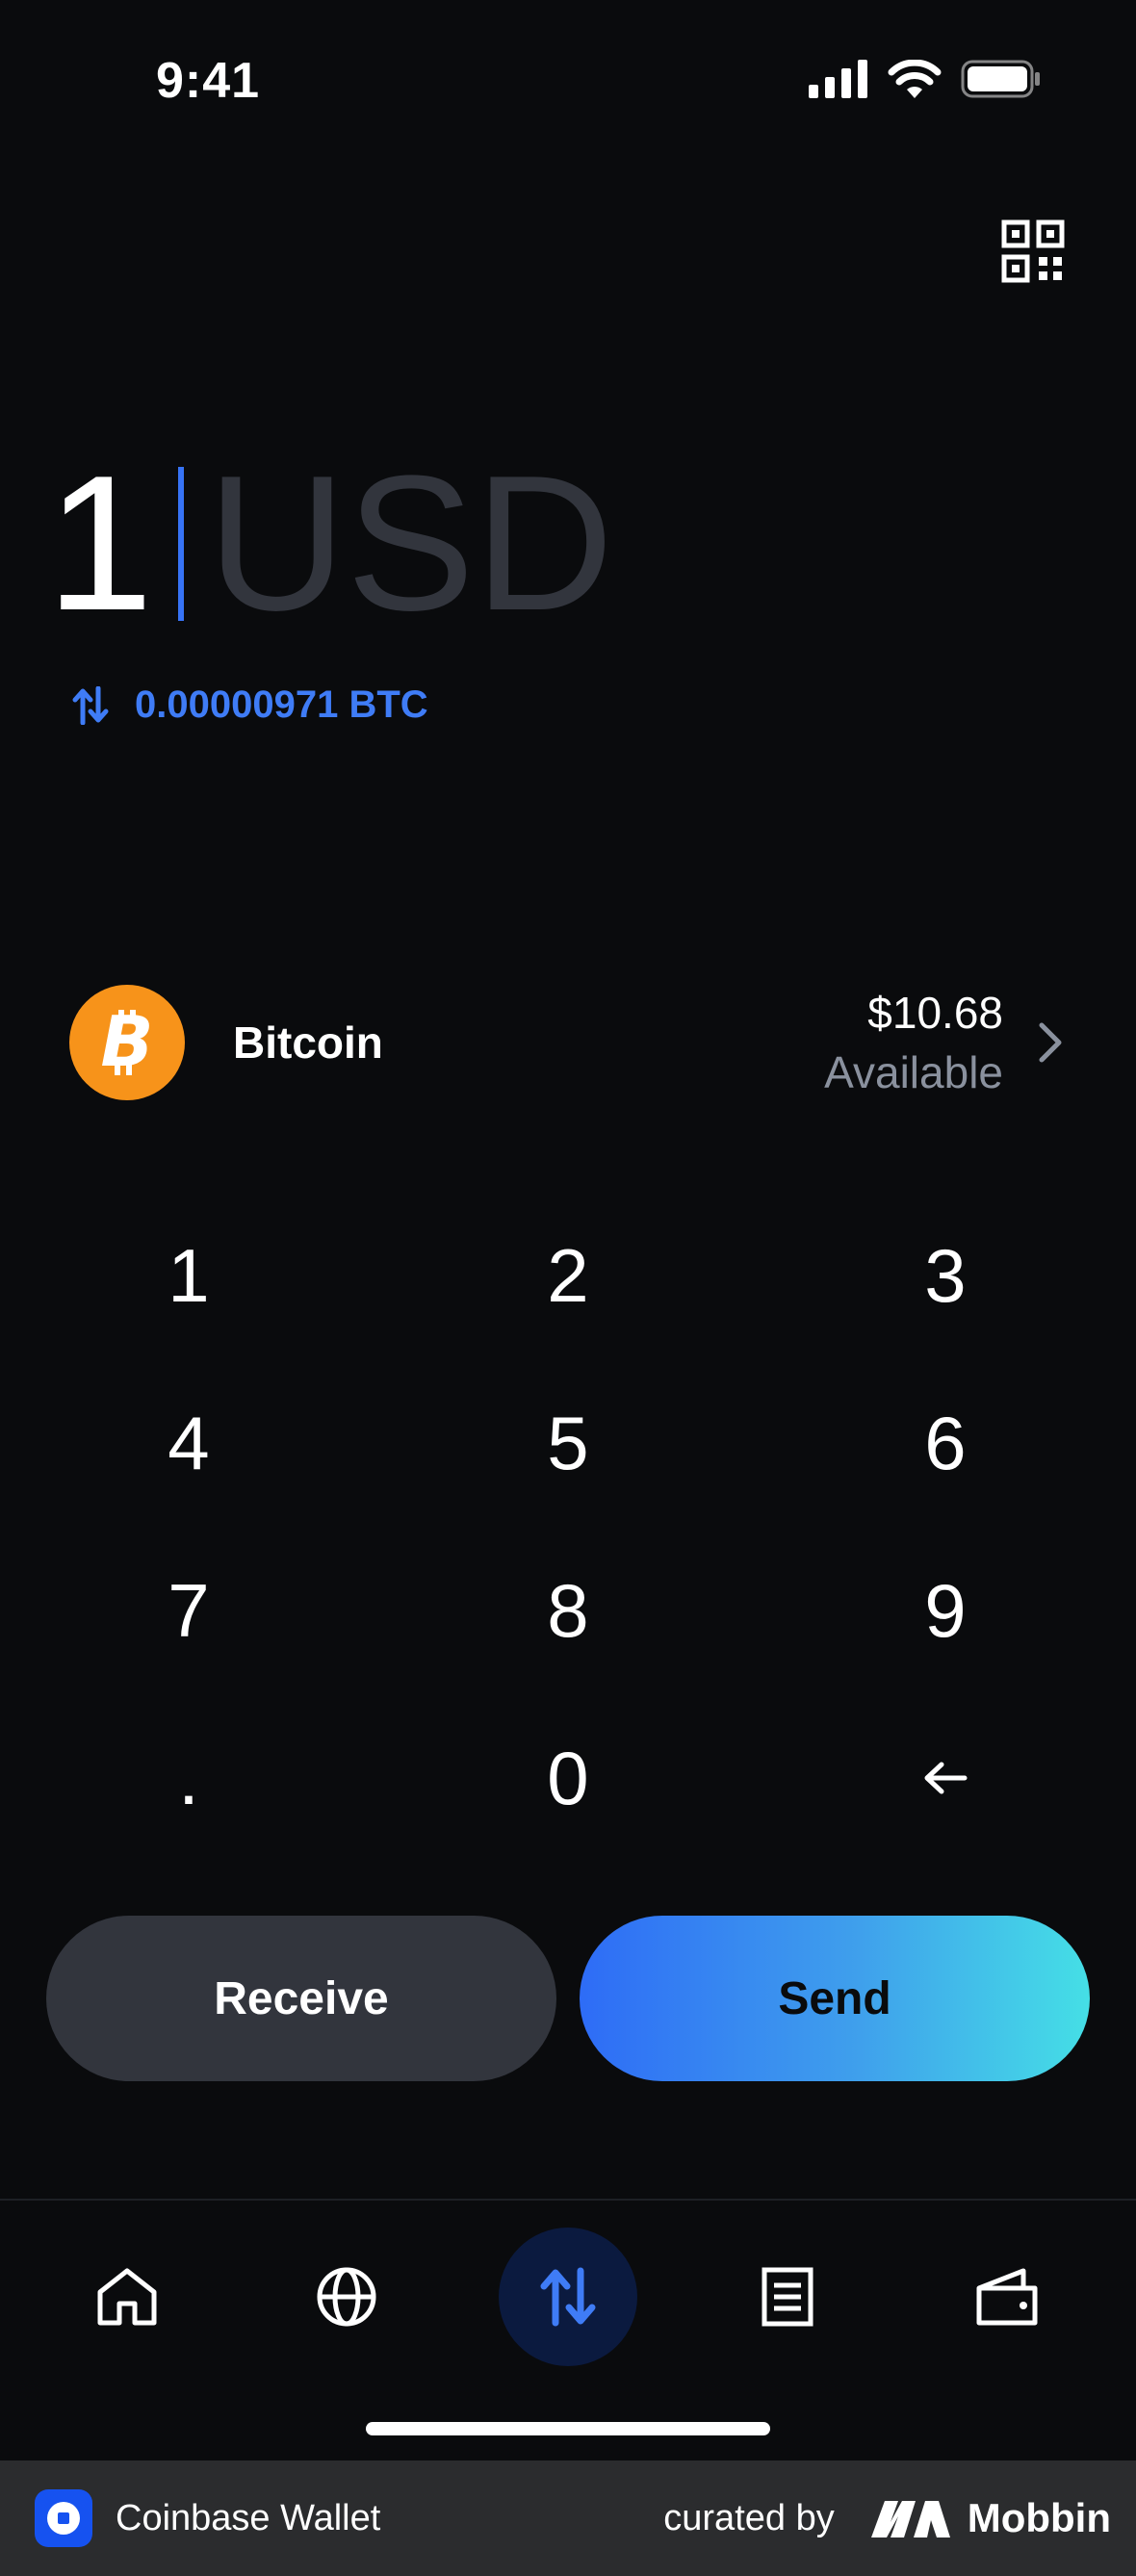  Describe the element at coordinates (189, 1610) in the screenshot. I see `key-7: 7` at that location.